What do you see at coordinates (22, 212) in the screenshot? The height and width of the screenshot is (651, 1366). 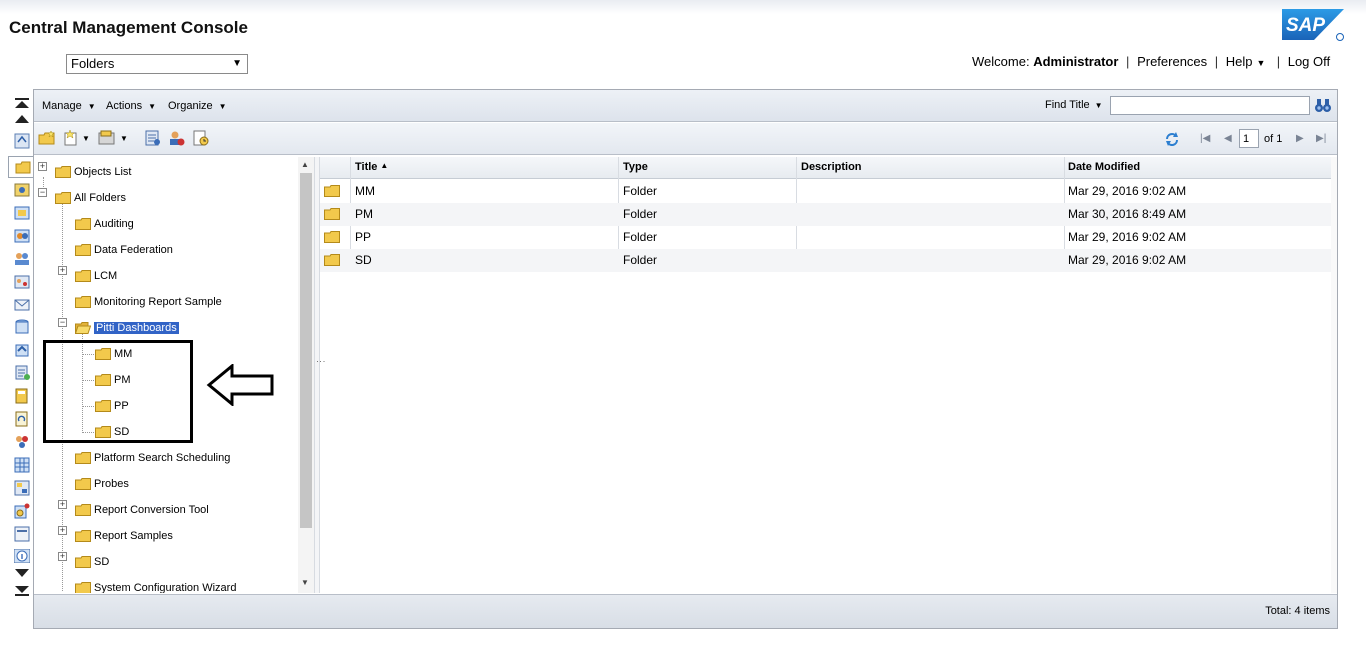 I see `categories-icon` at bounding box center [22, 212].